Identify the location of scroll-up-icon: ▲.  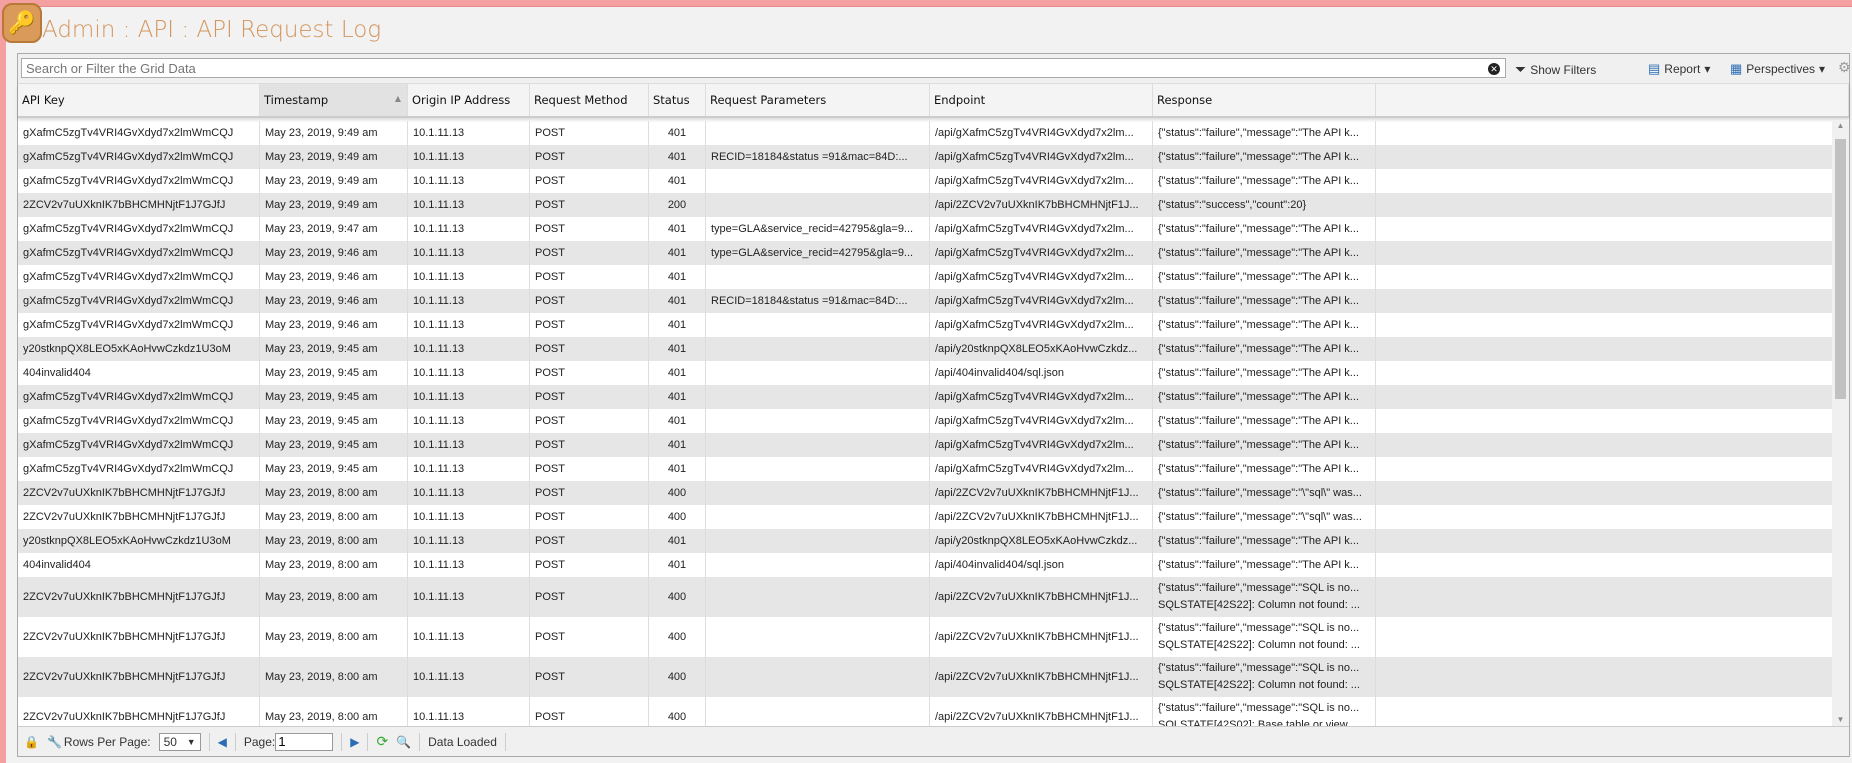
(1840, 125).